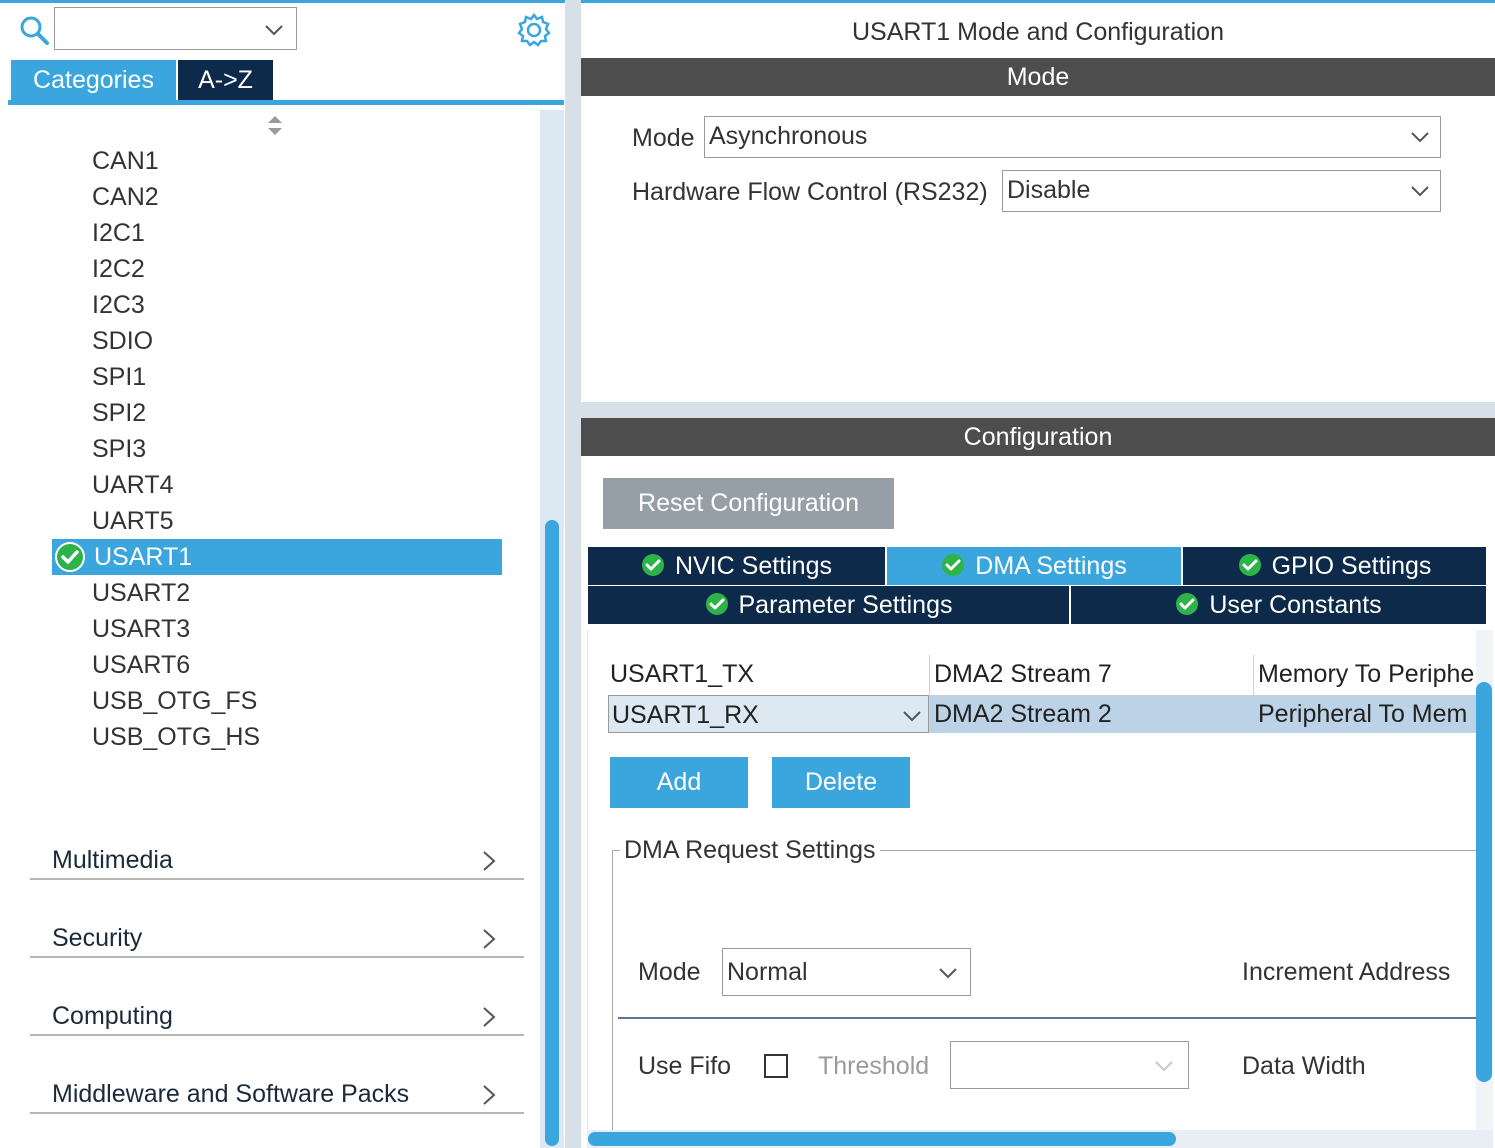 The image size is (1495, 1148). I want to click on tab-label: Parameter Settings, so click(845, 605).